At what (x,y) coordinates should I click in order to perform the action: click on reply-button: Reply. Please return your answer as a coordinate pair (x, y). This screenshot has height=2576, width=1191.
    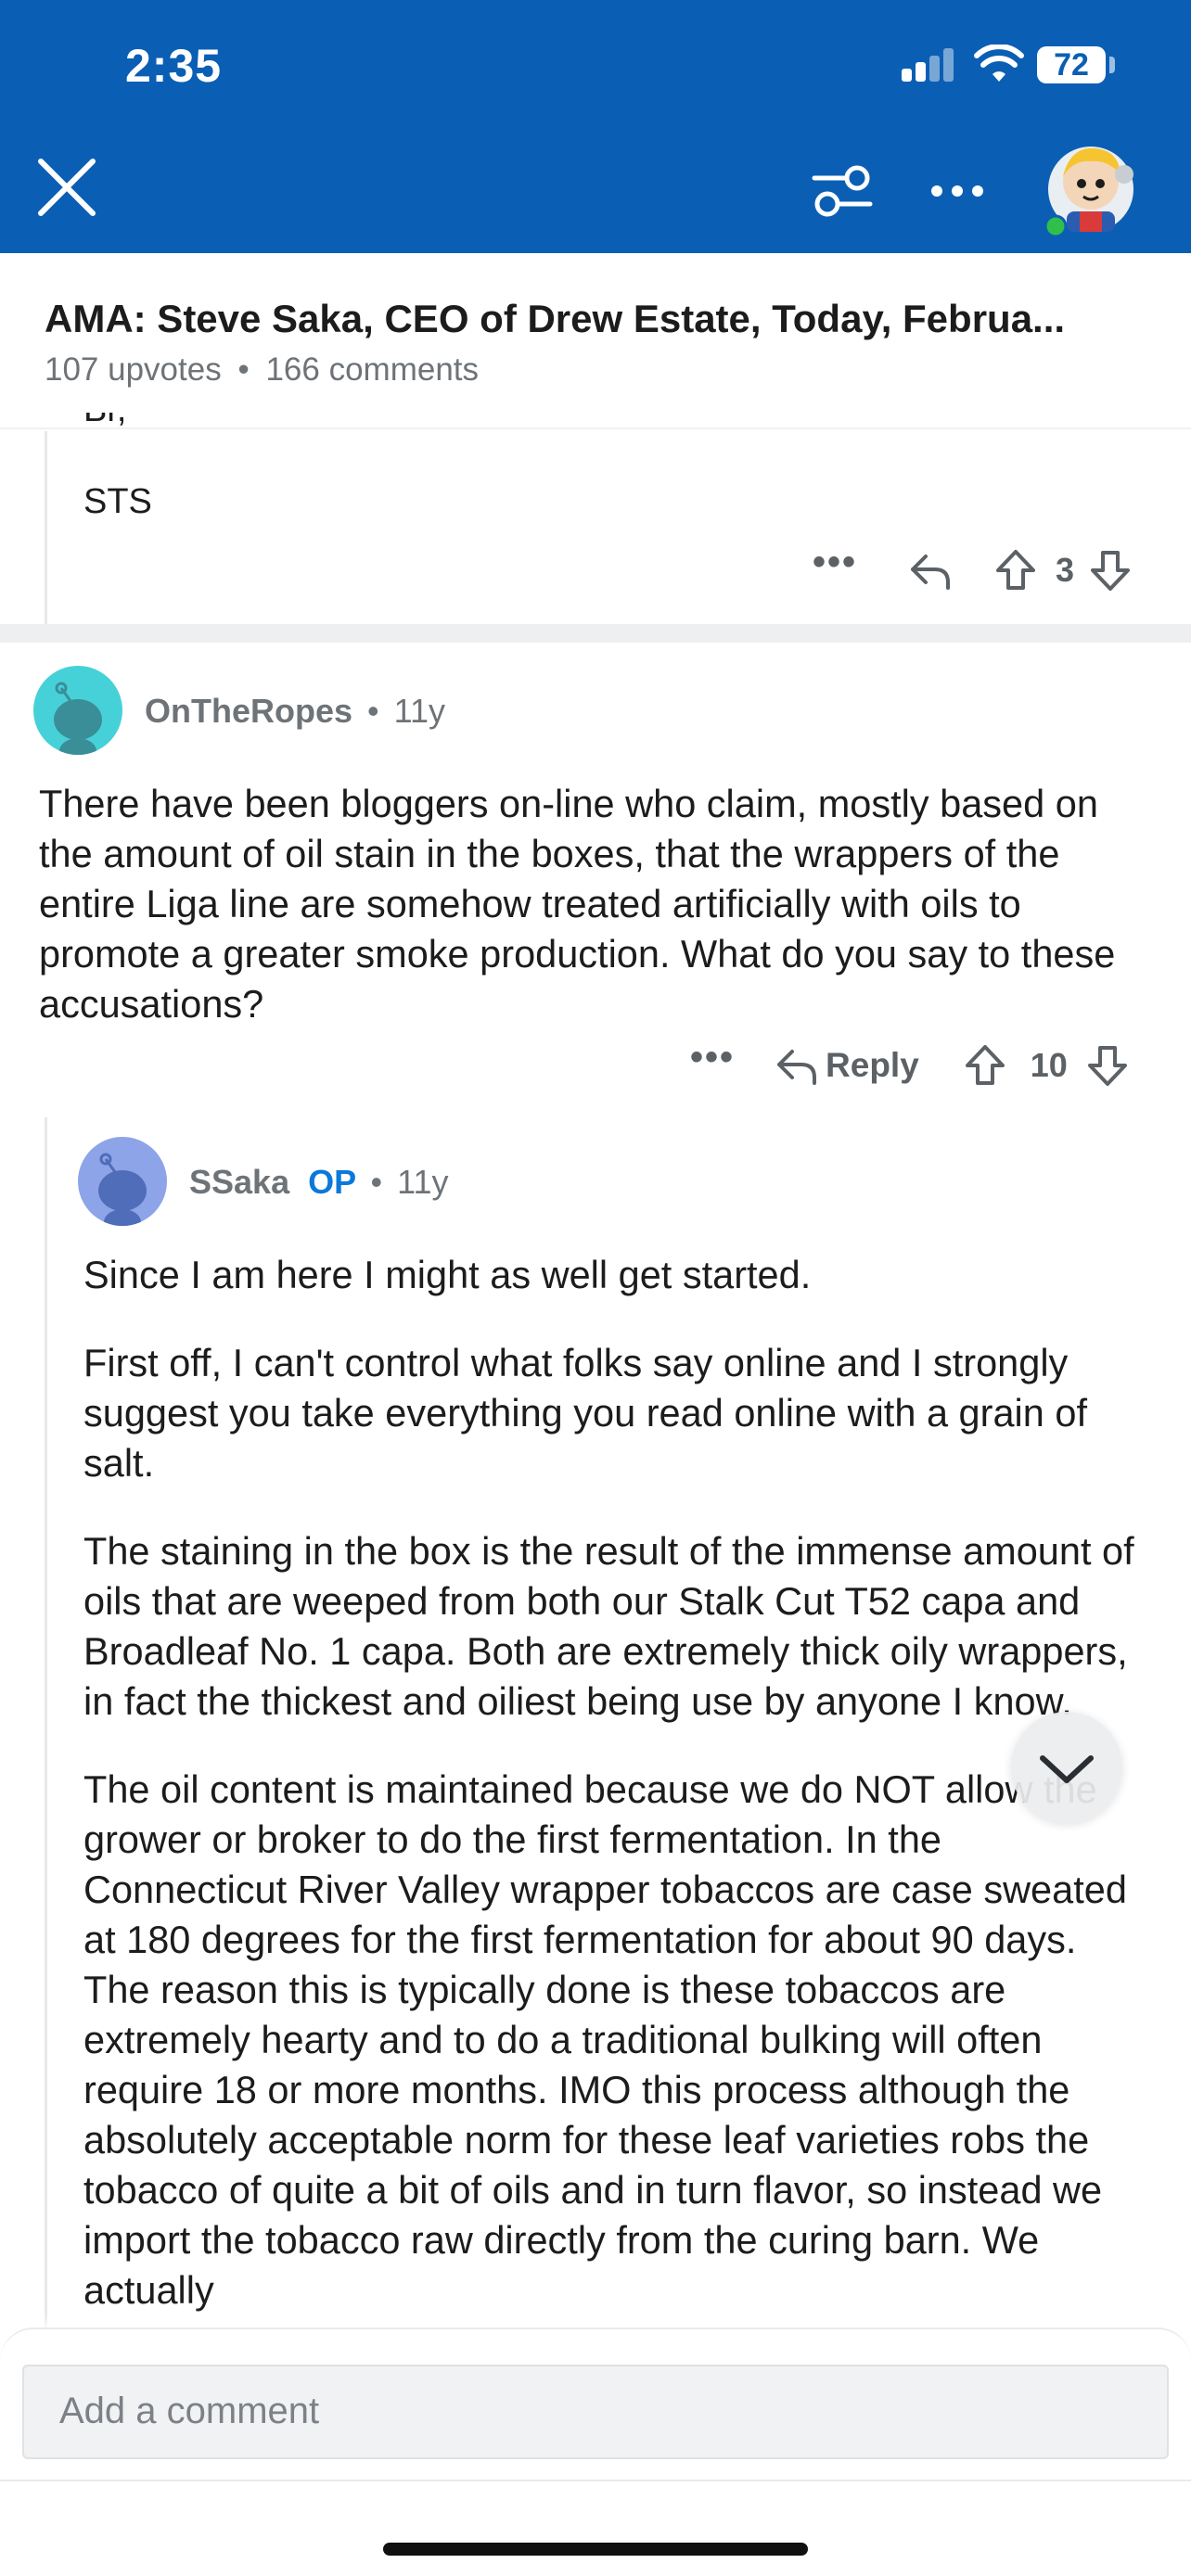
    Looking at the image, I should click on (872, 1065).